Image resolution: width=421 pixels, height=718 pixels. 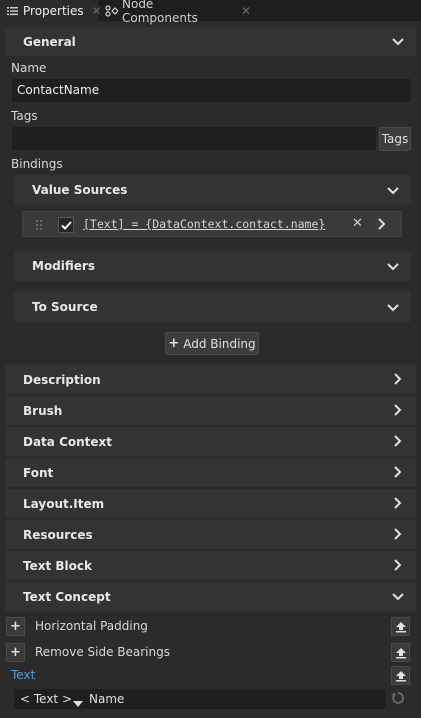 What do you see at coordinates (64, 503) in the screenshot?
I see `section-title: Layout.Item` at bounding box center [64, 503].